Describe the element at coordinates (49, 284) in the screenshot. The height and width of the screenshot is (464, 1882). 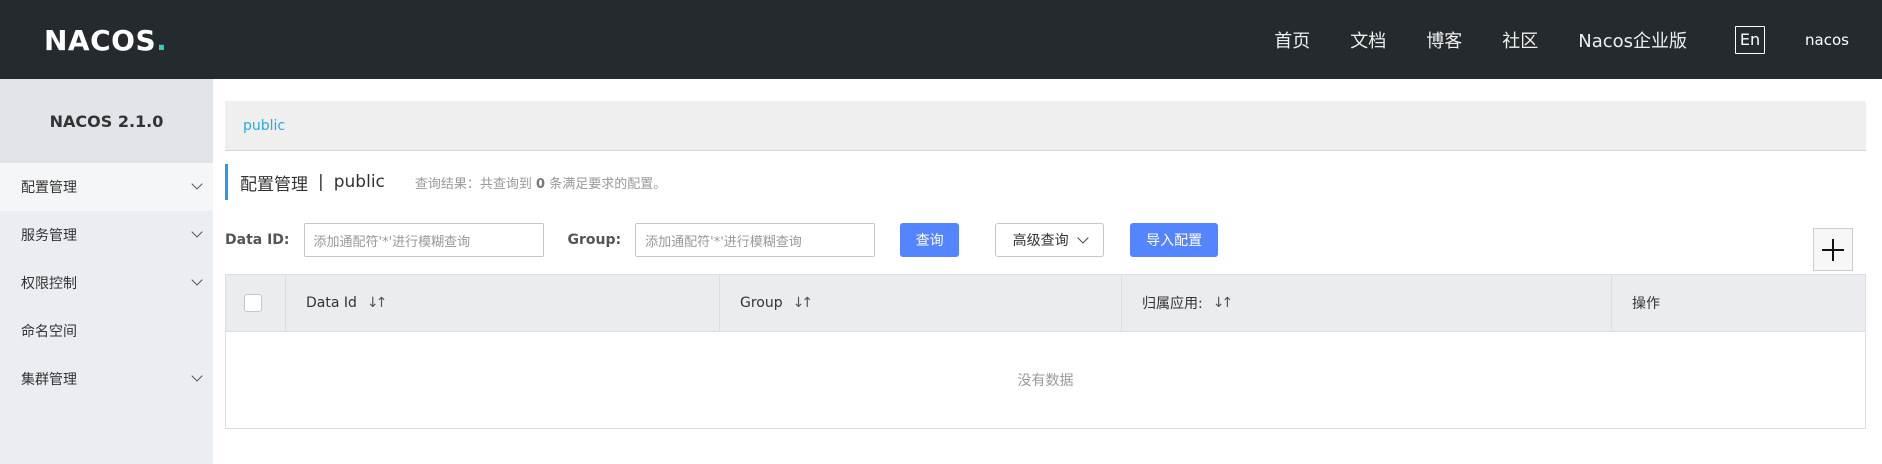
I see `sidebar-item-label: 权限控制` at that location.